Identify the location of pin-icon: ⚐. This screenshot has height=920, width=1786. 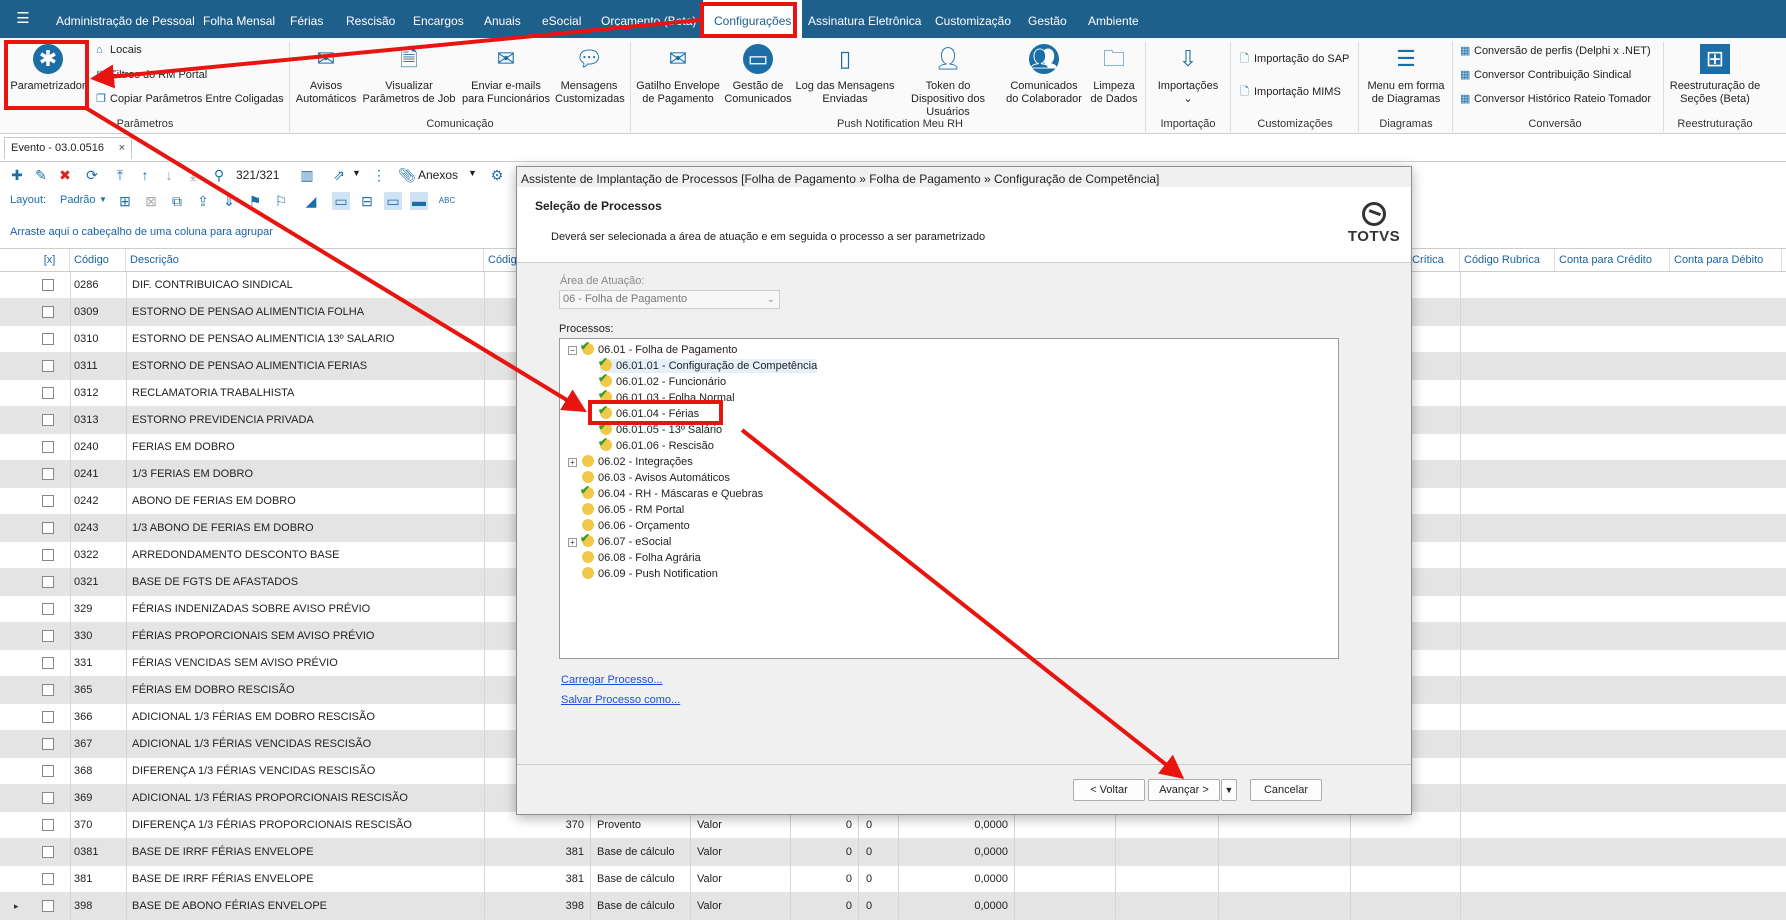
(281, 201).